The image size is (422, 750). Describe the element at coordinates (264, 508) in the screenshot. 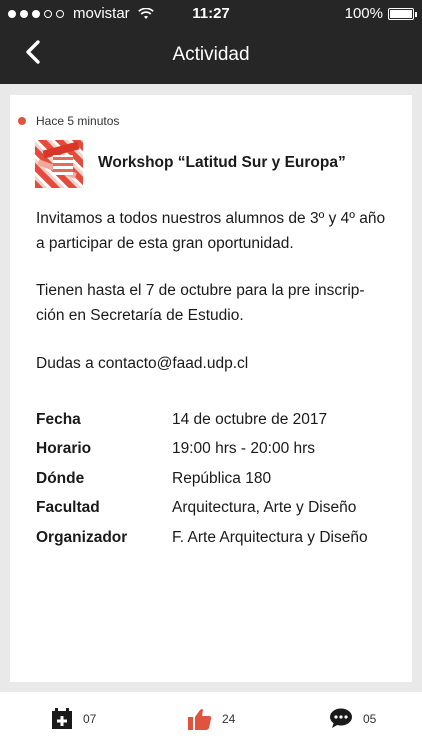

I see `detail-value: Arquitectura, Arte y Diseño` at that location.